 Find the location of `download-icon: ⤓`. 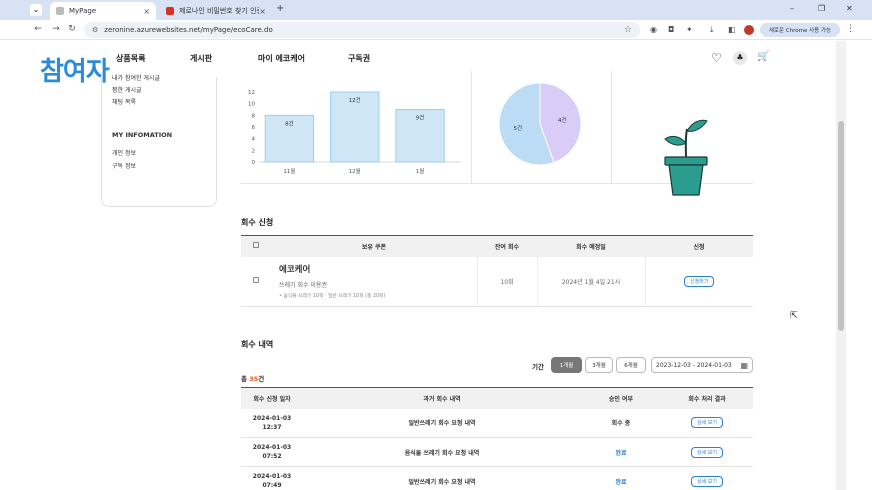

download-icon: ⤓ is located at coordinates (712, 30).